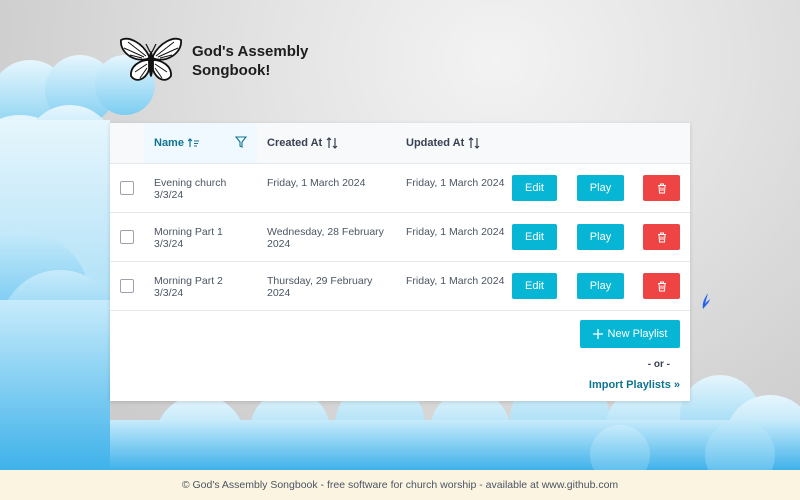  What do you see at coordinates (435, 143) in the screenshot?
I see `column-header-updated-label: Updated At` at bounding box center [435, 143].